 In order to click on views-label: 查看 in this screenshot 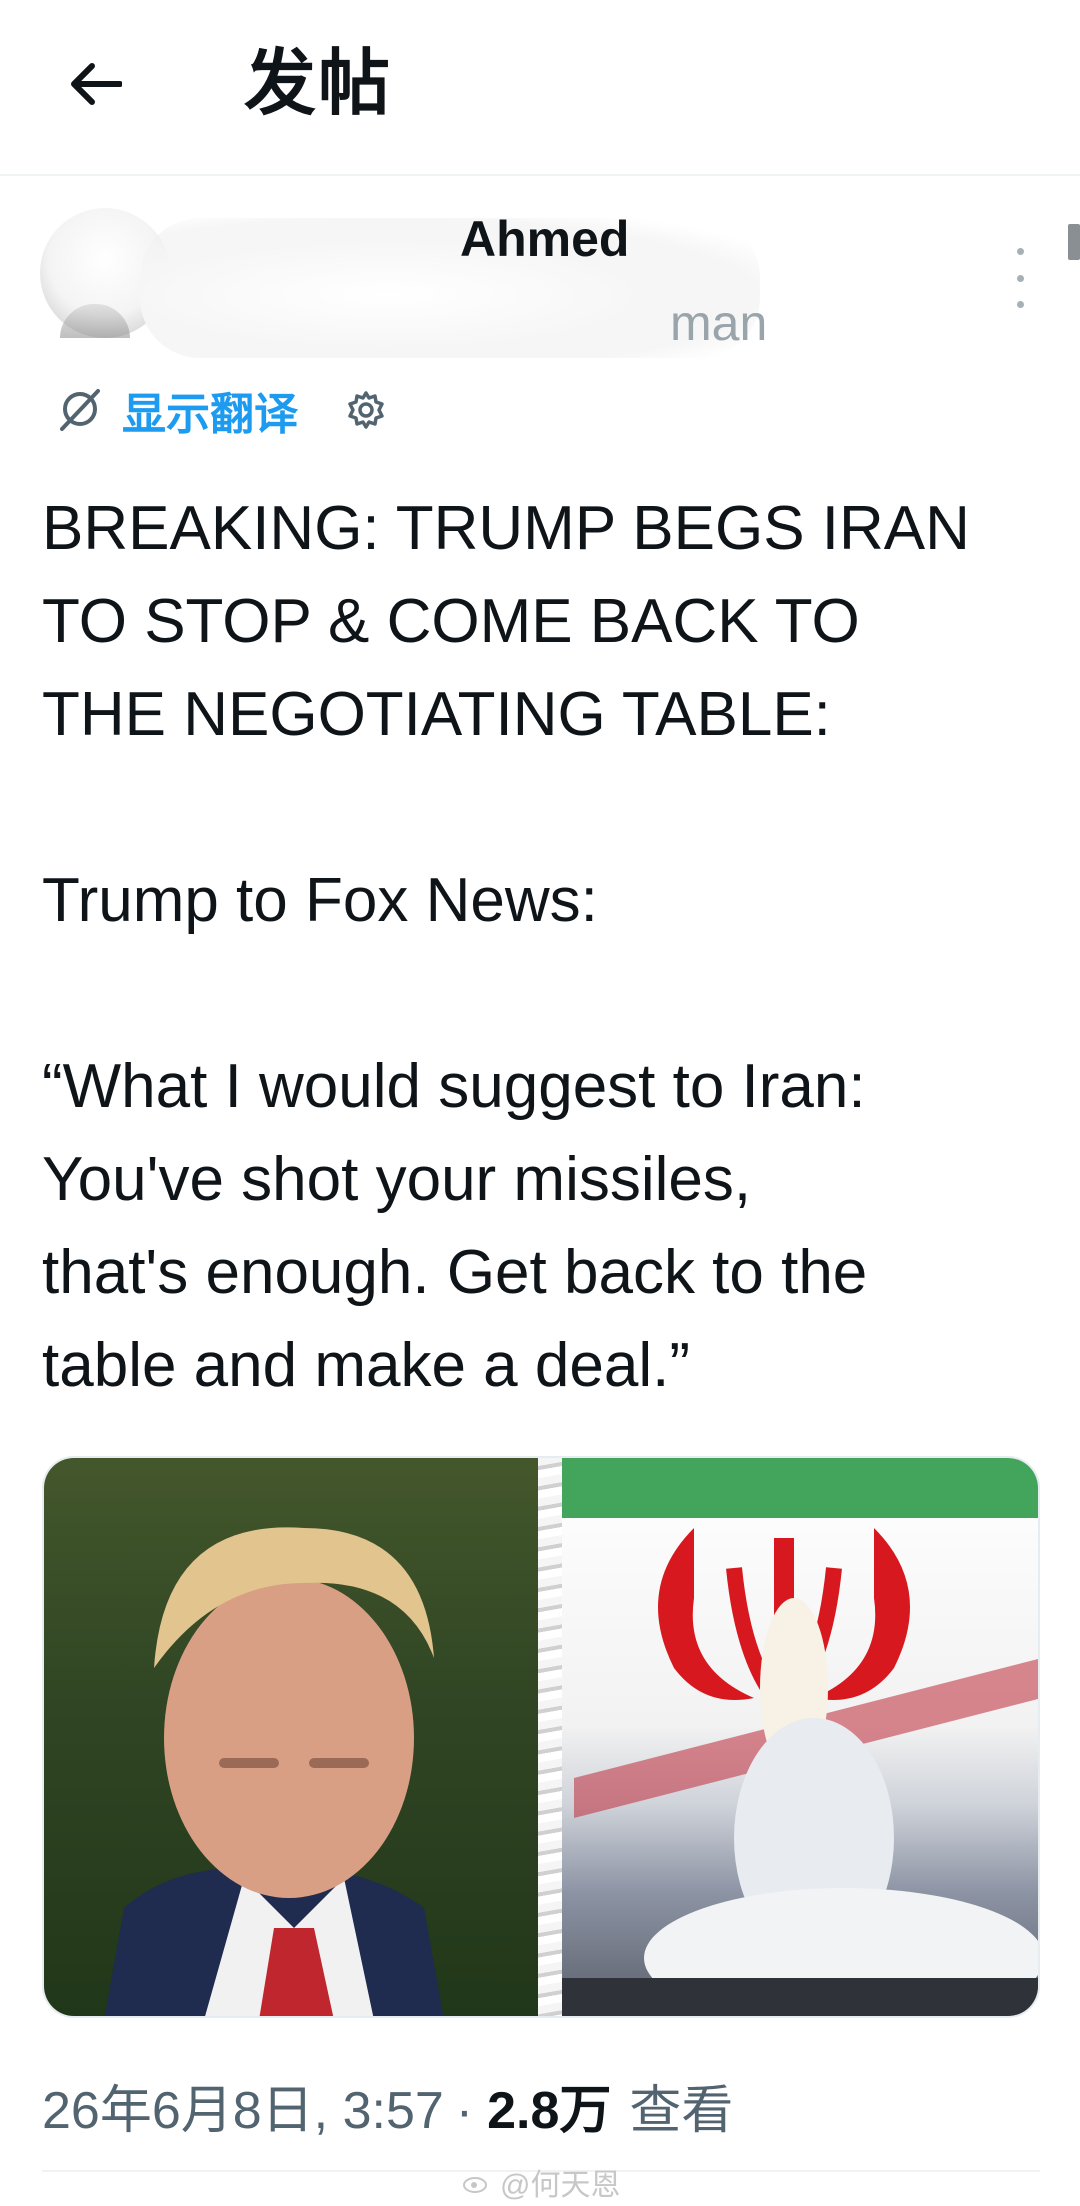, I will do `click(681, 2105)`.